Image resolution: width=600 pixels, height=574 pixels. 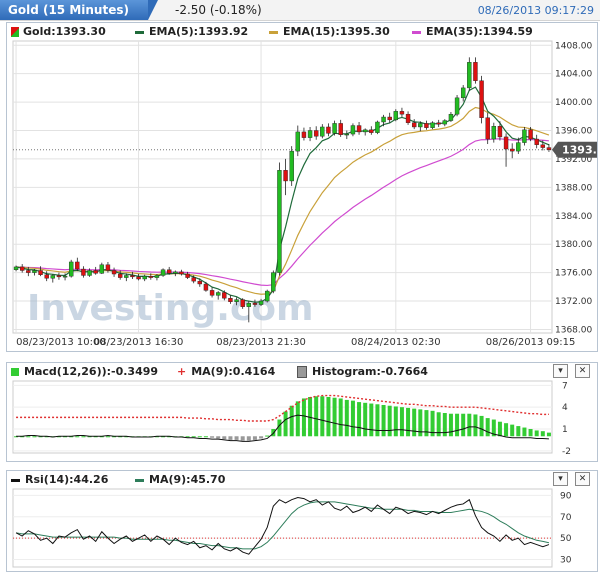 I want to click on rsi-tick-label: 30, so click(x=566, y=561).